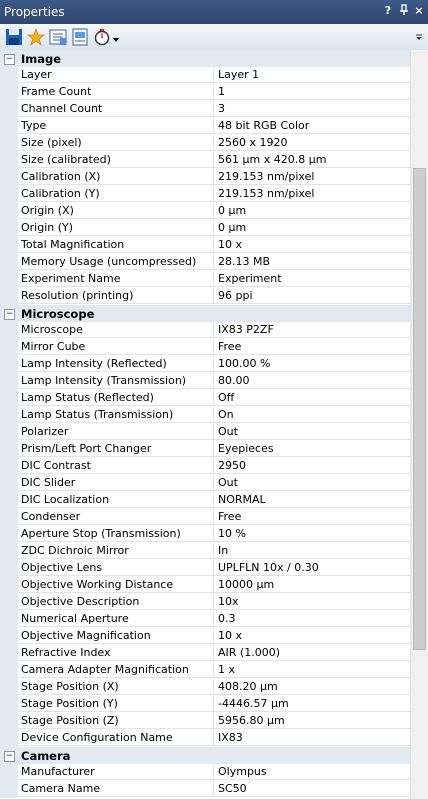  I want to click on property-value: 10x, so click(312, 602).